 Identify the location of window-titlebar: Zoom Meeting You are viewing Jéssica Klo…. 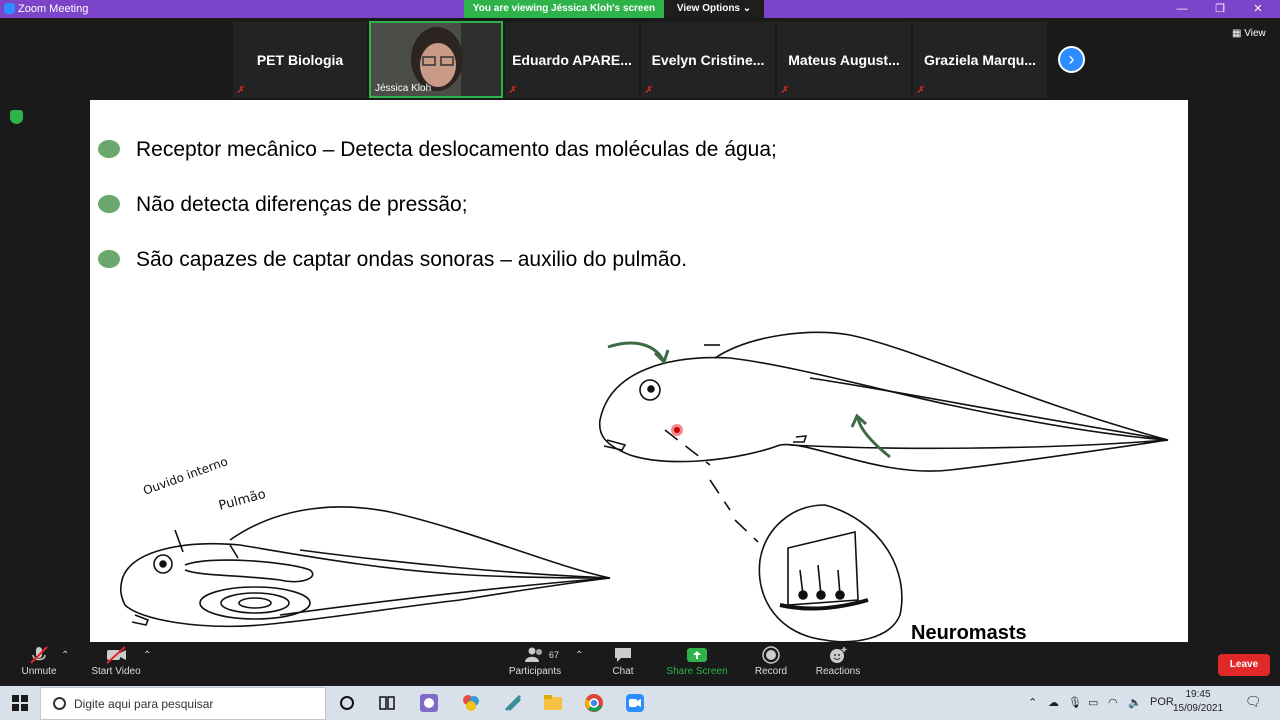
(640, 9).